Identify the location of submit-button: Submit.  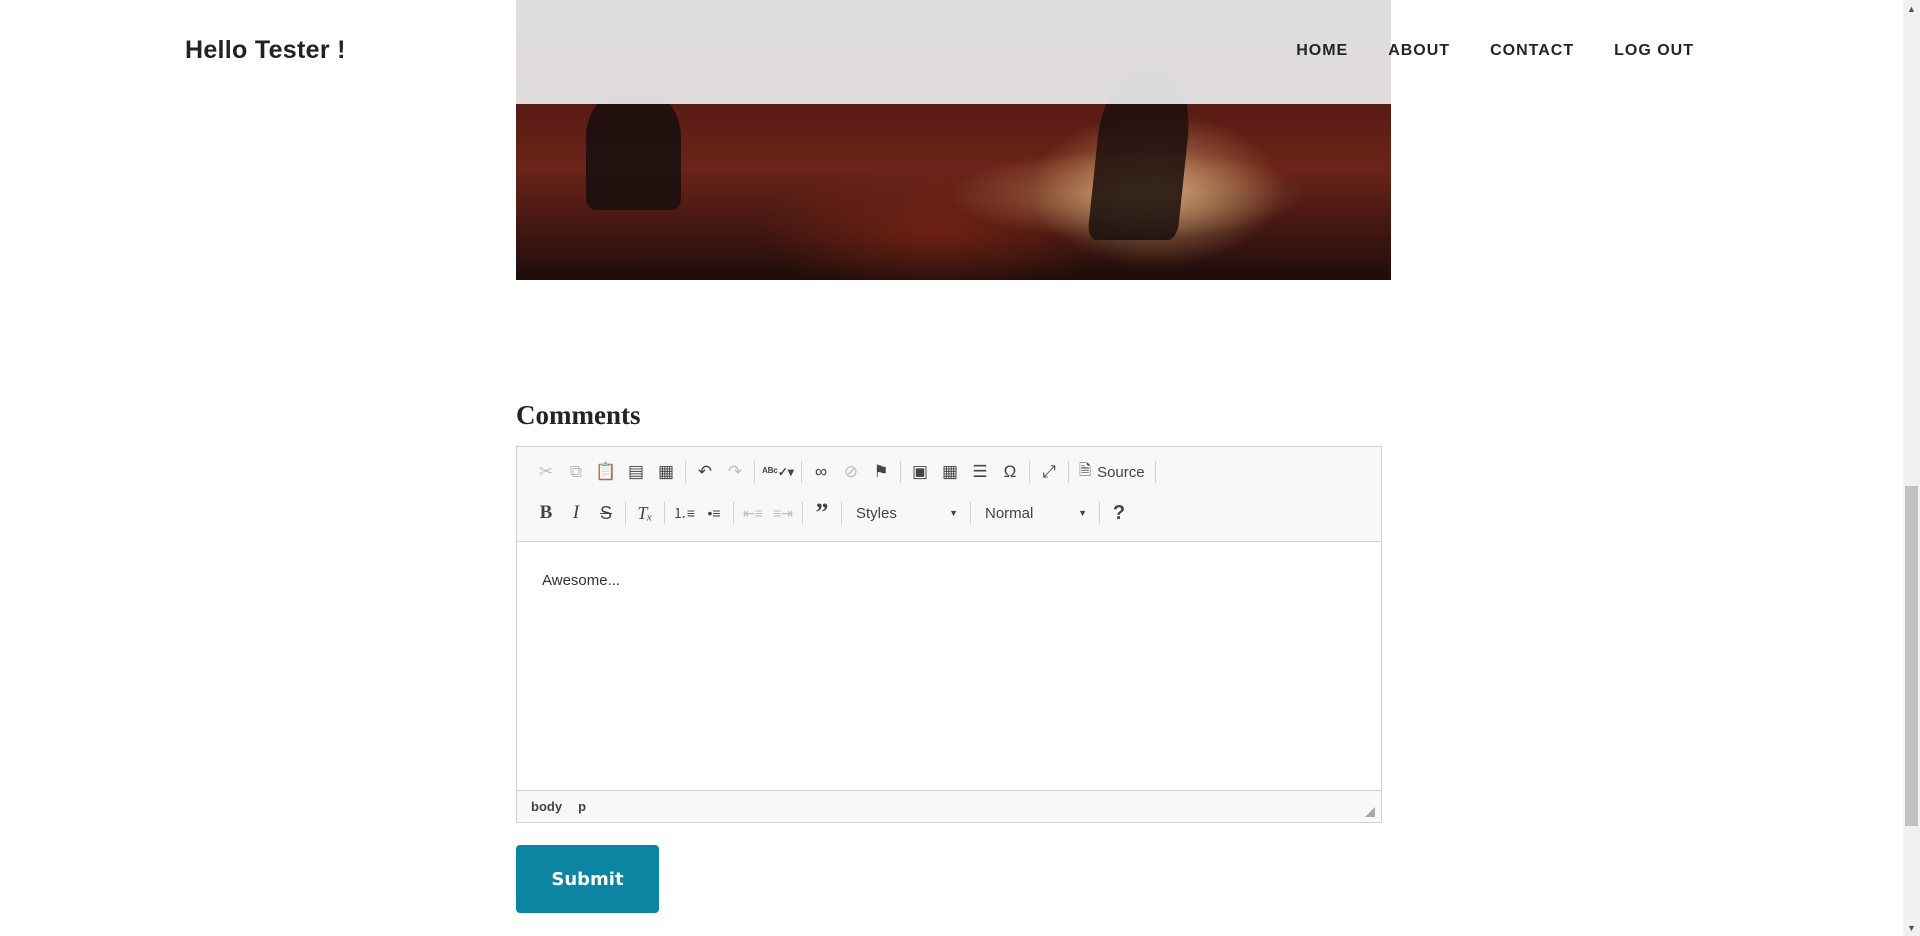
(587, 879).